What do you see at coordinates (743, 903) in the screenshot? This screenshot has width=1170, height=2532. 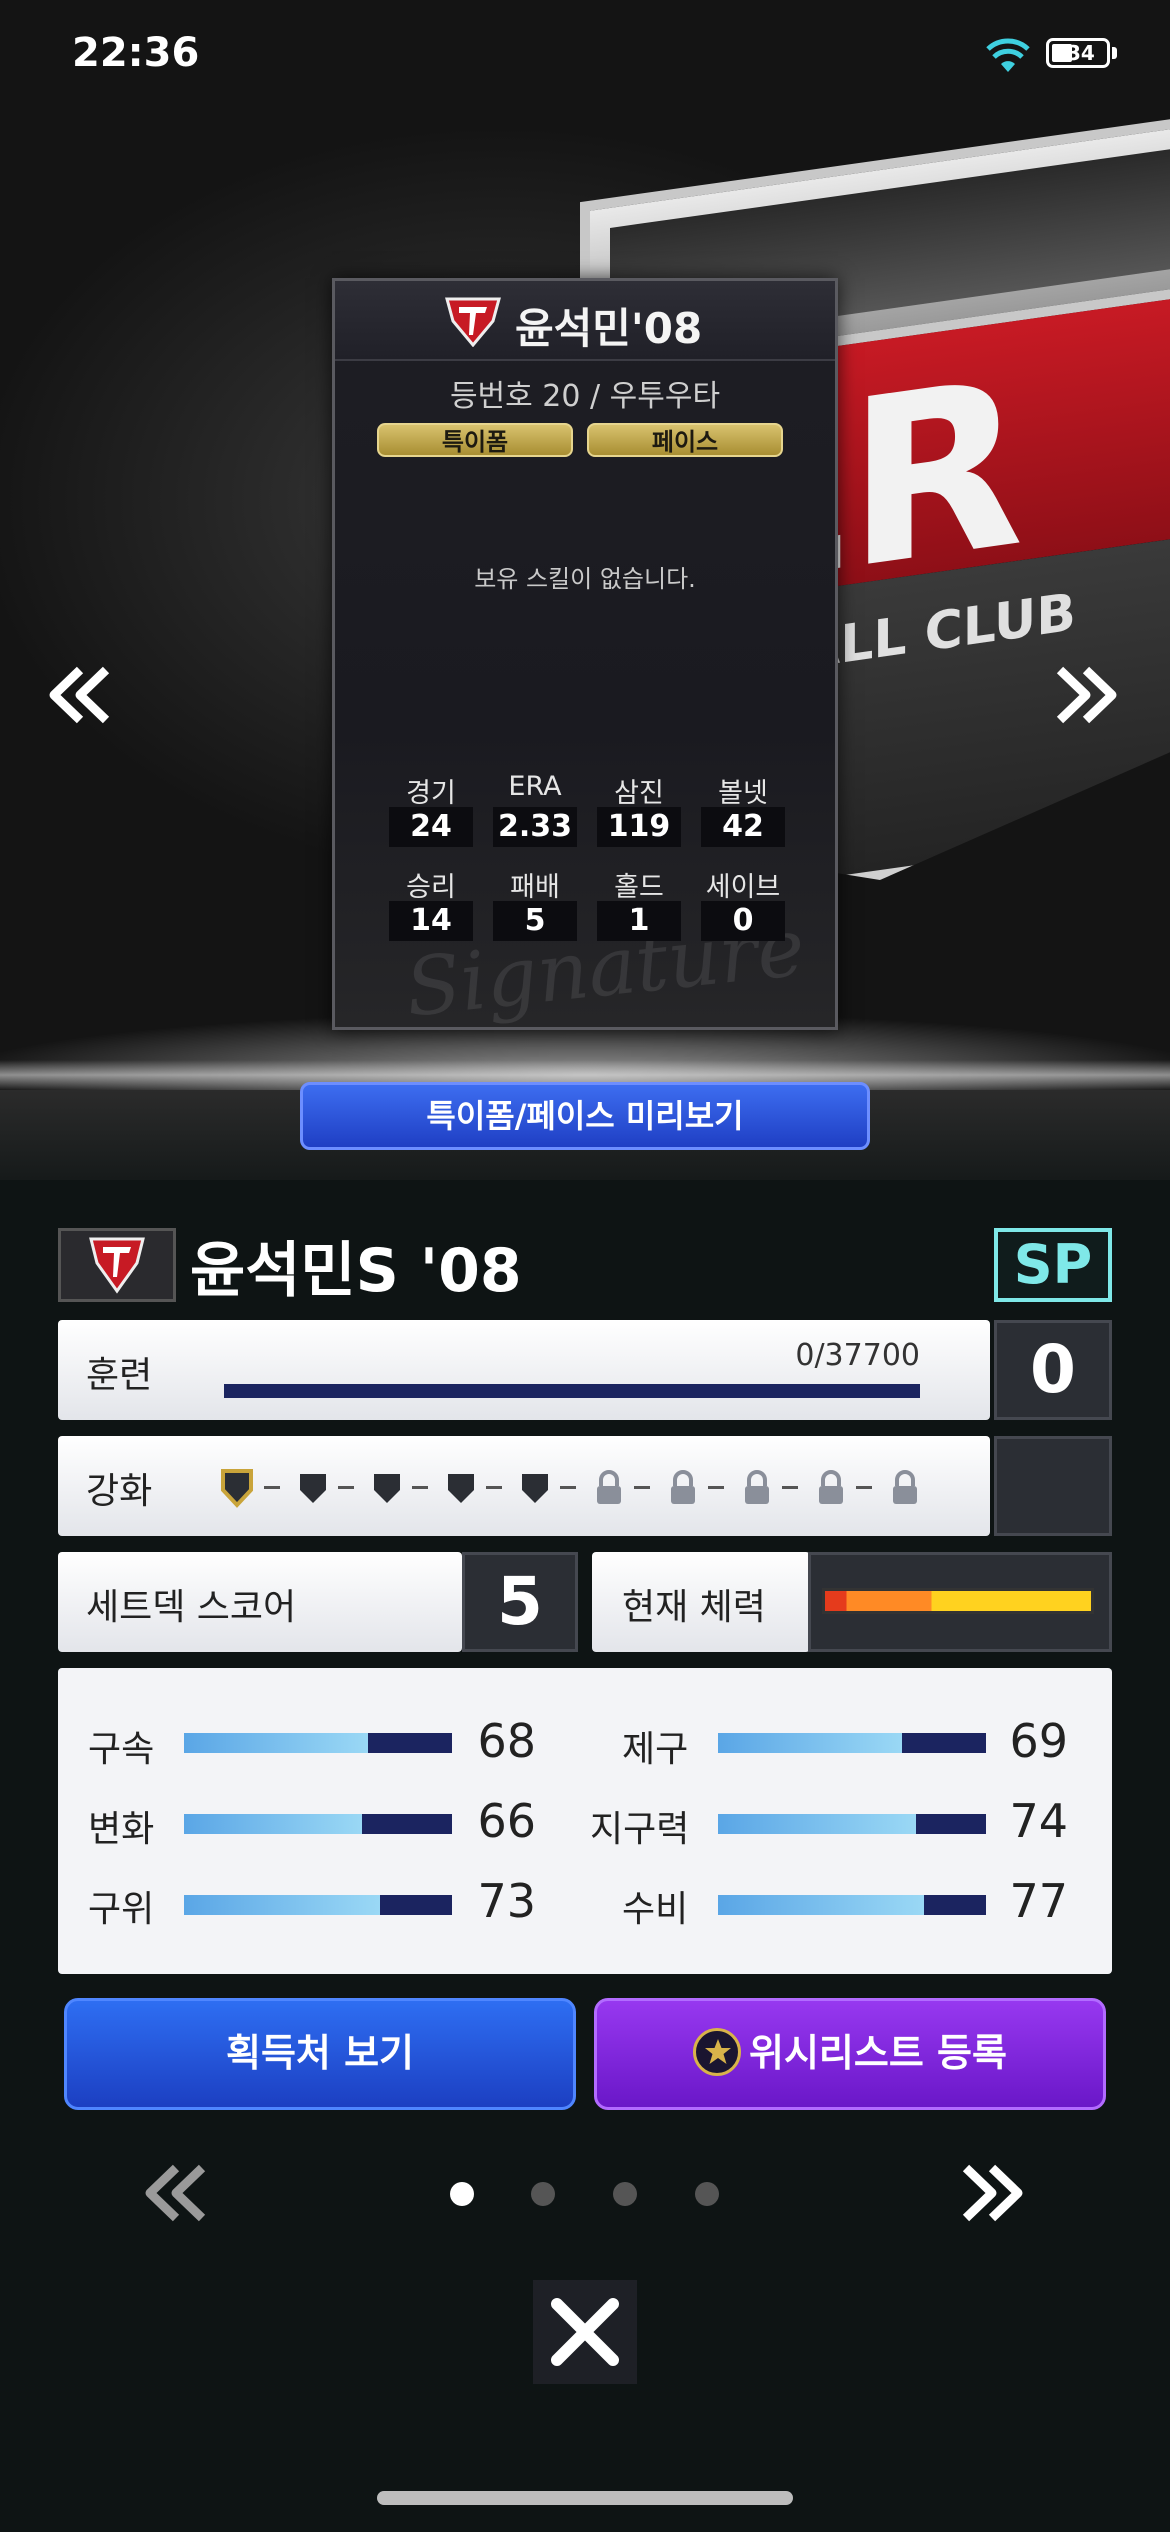 I see `card-stat: 세이브 0` at bounding box center [743, 903].